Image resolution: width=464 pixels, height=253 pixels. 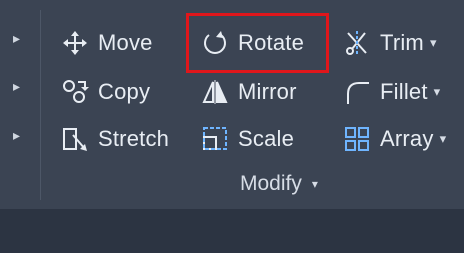 What do you see at coordinates (16, 135) in the screenshot?
I see `previous-panel-arrow-3: ▸` at bounding box center [16, 135].